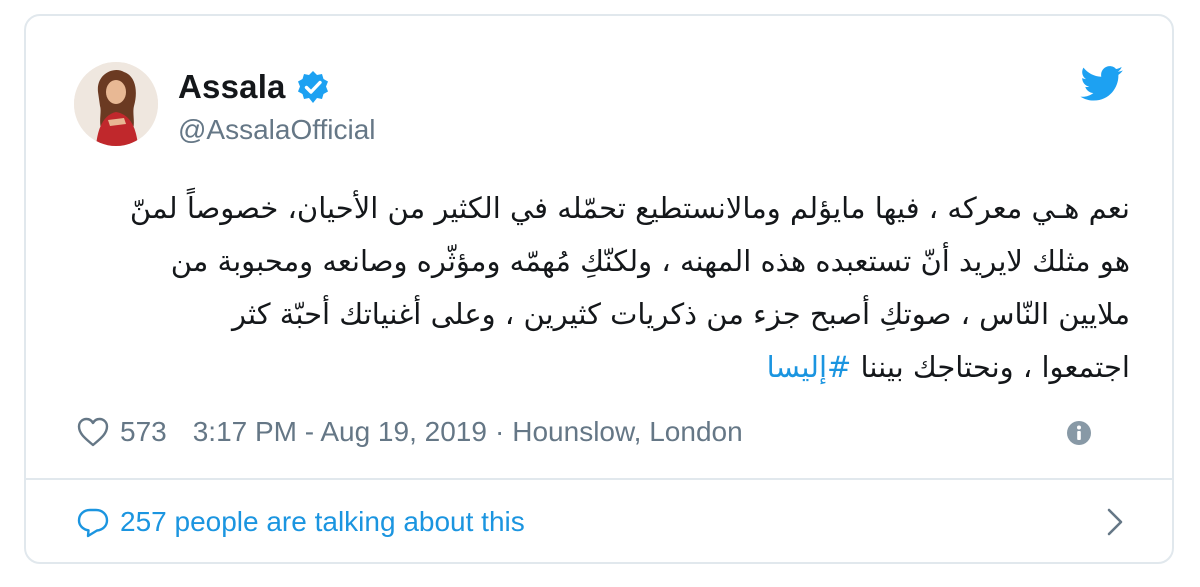  Describe the element at coordinates (627, 432) in the screenshot. I see `tweet-location: Hounslow, London` at that location.